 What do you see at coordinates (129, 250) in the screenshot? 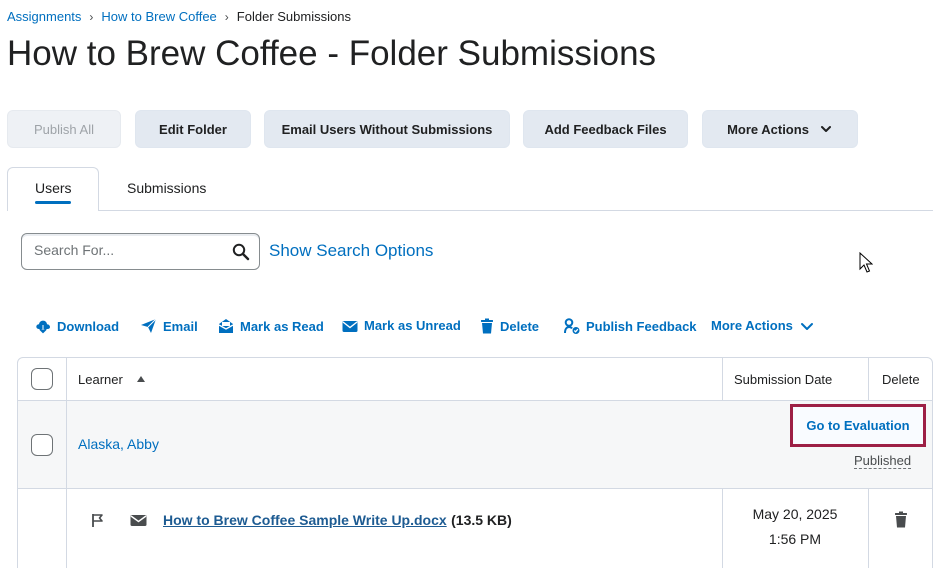
I see `search-input` at bounding box center [129, 250].